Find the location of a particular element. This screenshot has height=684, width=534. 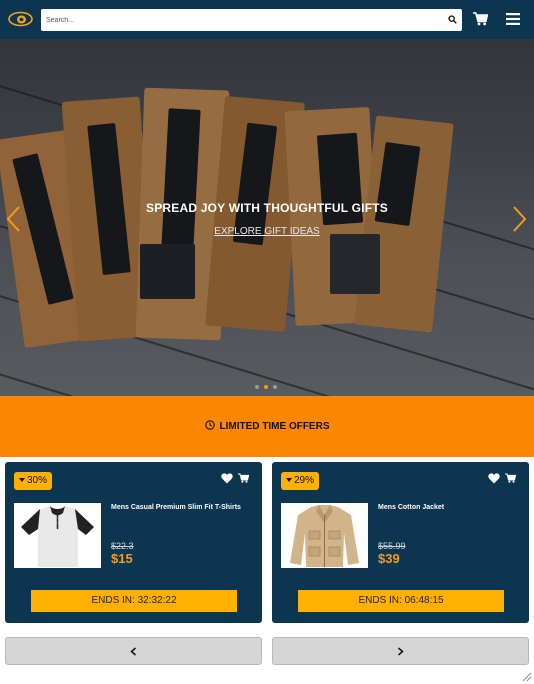

clock-icon is located at coordinates (209, 425).